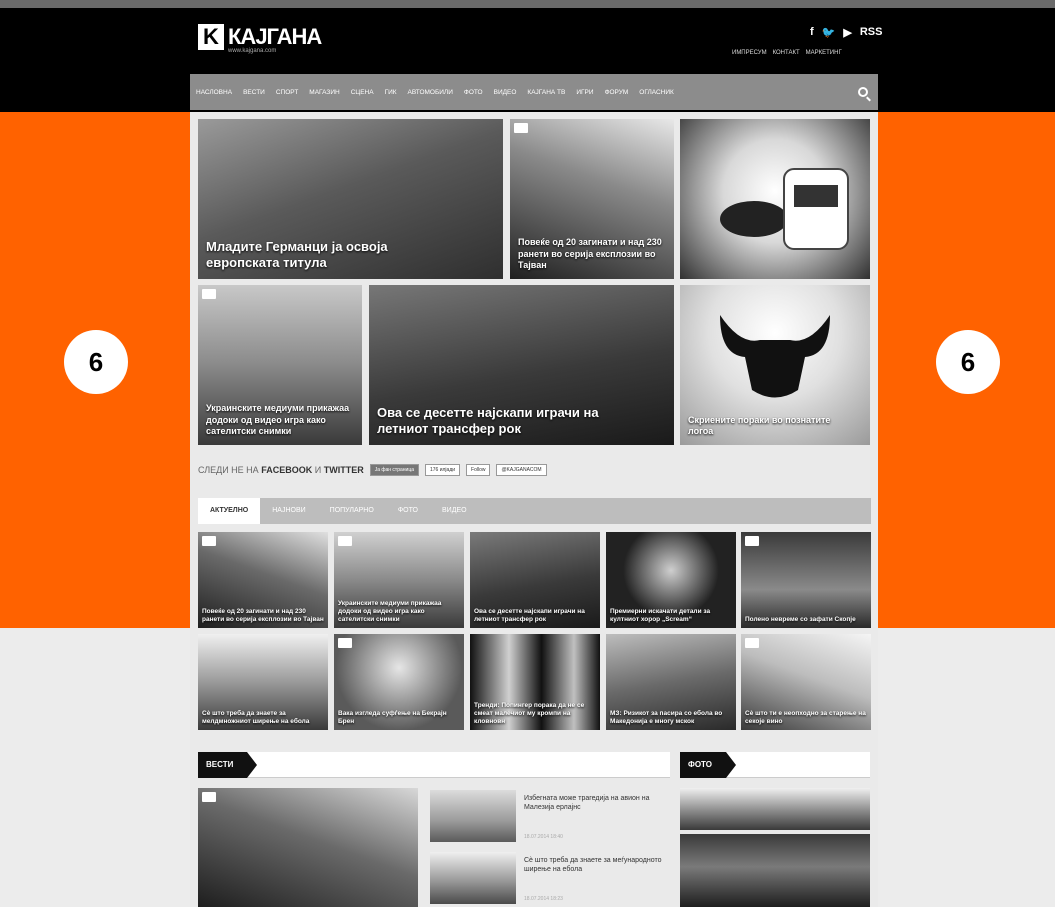 The image size is (1055, 907). What do you see at coordinates (543, 837) in the screenshot?
I see `news-date: 18.07.2014 18:40` at bounding box center [543, 837].